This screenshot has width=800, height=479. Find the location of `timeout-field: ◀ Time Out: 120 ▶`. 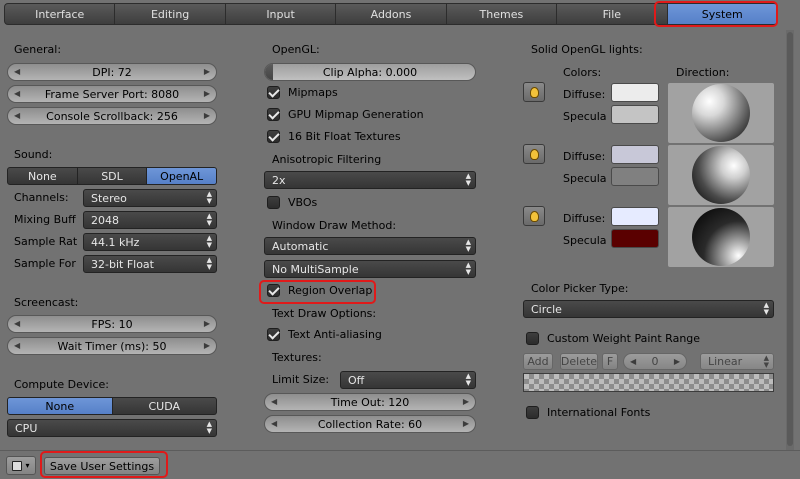

timeout-field: ◀ Time Out: 120 ▶ is located at coordinates (370, 402).